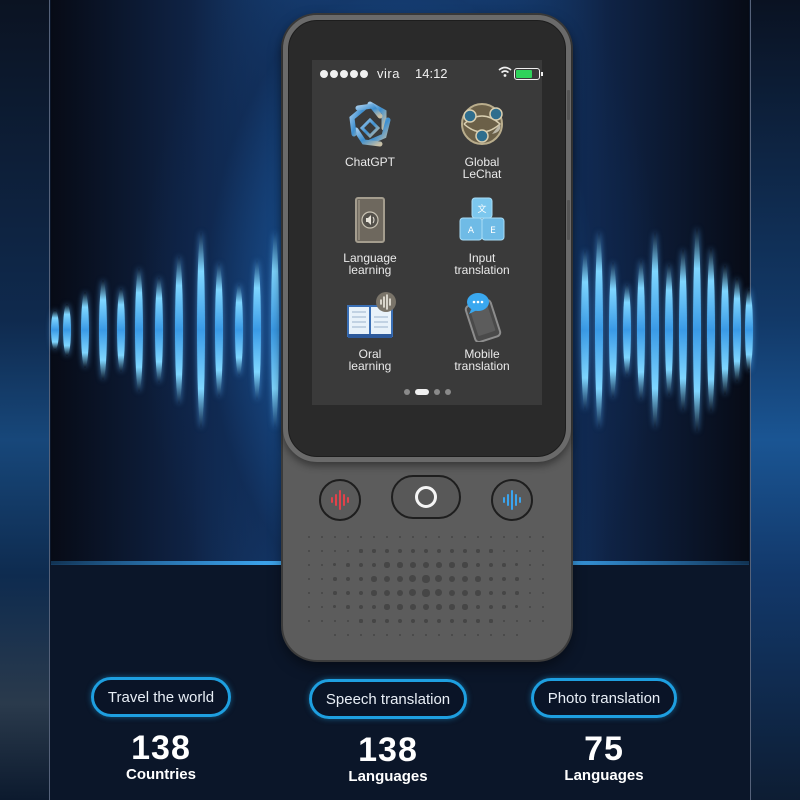 This screenshot has width=800, height=800. Describe the element at coordinates (370, 124) in the screenshot. I see `chatgpt-knot-icon` at that location.